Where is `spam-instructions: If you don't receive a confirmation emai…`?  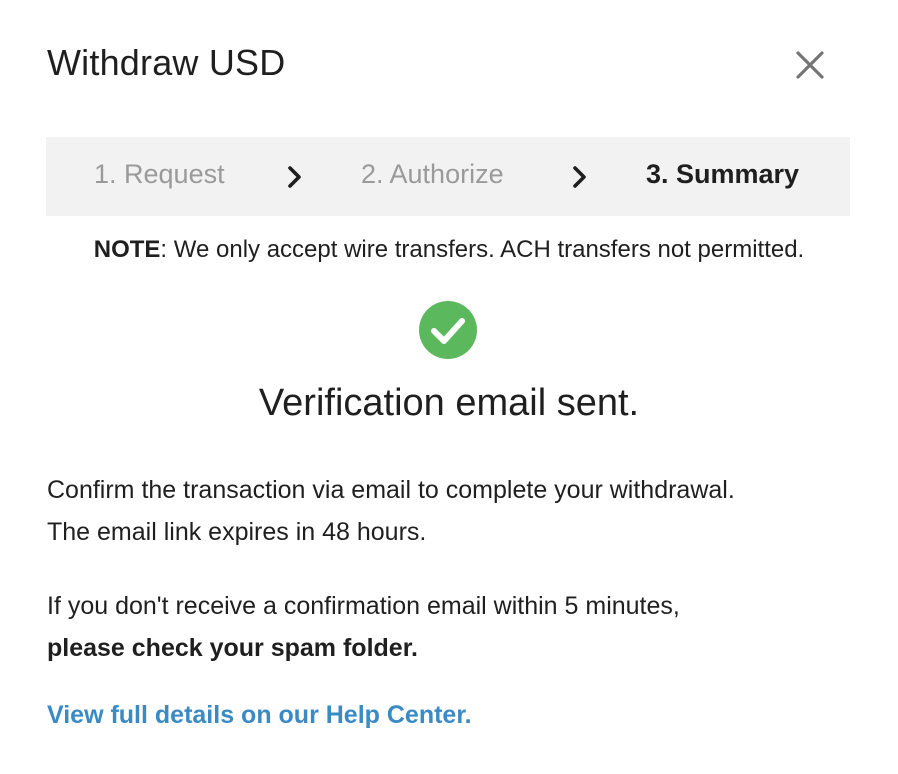 spam-instructions: If you don't receive a confirmation emai… is located at coordinates (457, 627).